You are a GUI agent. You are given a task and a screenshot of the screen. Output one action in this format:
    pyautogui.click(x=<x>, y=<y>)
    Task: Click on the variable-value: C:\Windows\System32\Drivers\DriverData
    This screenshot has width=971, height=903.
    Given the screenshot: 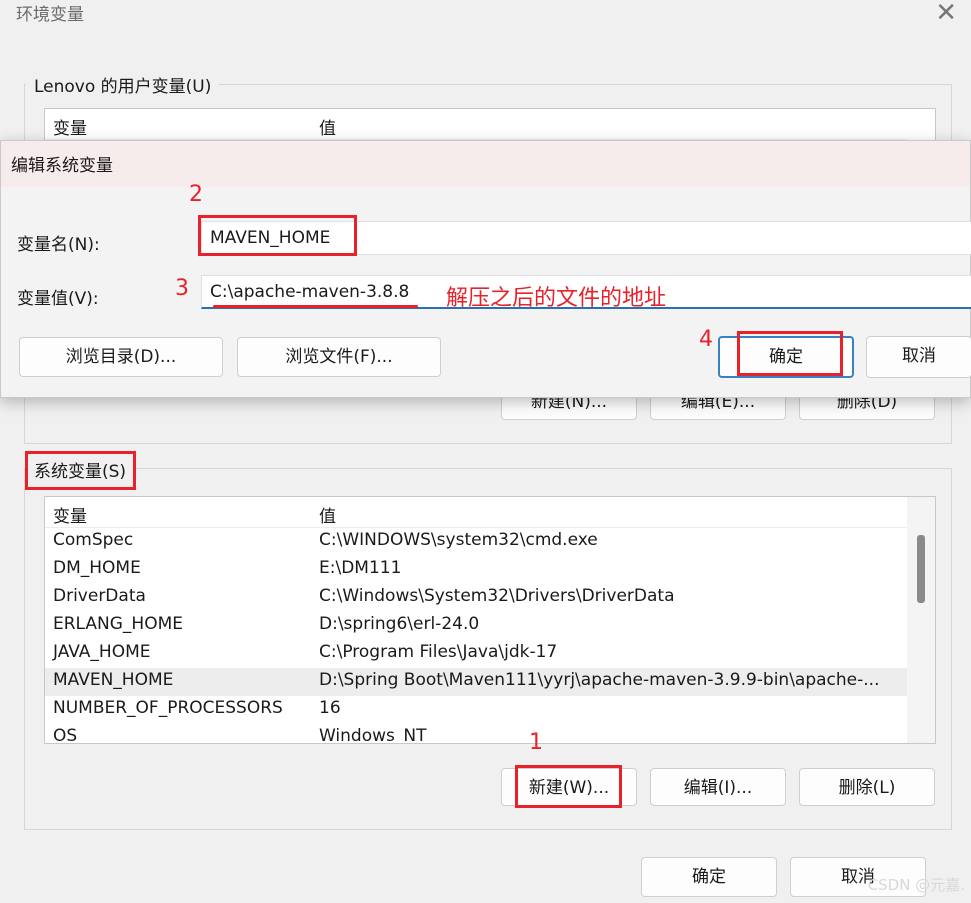 What is the action you would take?
    pyautogui.click(x=497, y=596)
    